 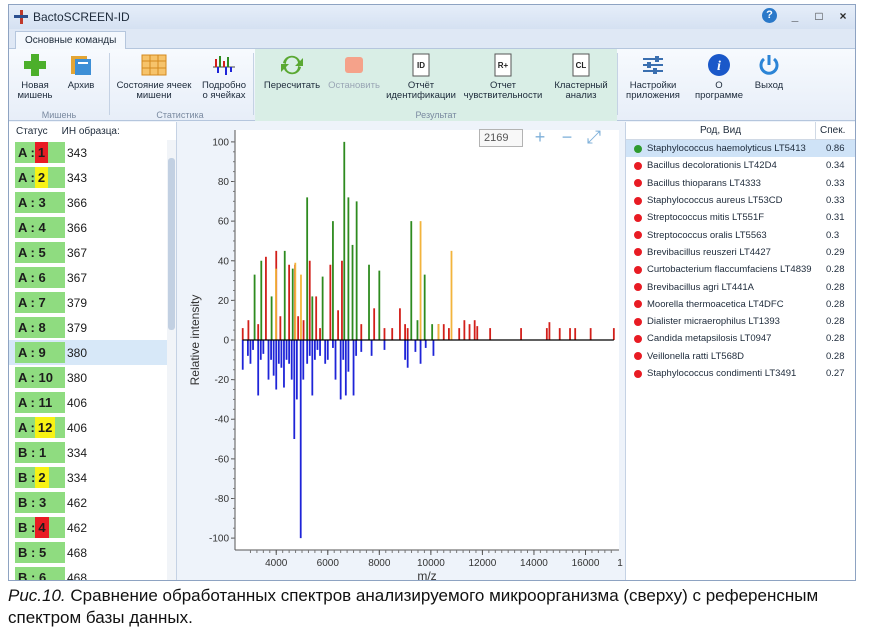 What do you see at coordinates (92, 327) in the screenshot?
I see `sample-row: A : 8 379` at bounding box center [92, 327].